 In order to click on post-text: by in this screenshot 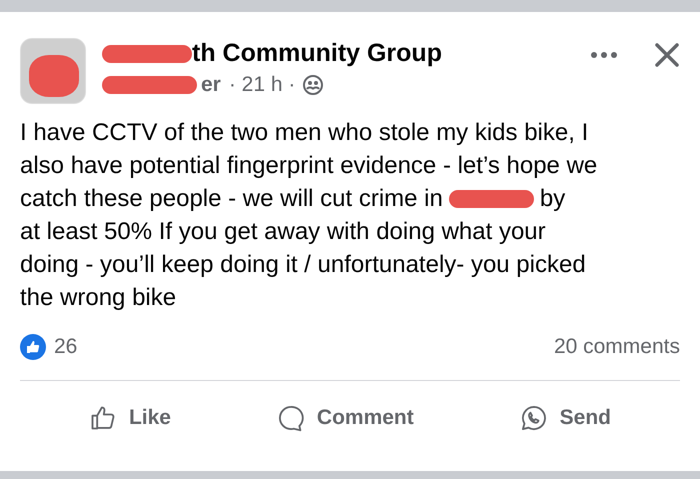, I will do `click(553, 199)`.